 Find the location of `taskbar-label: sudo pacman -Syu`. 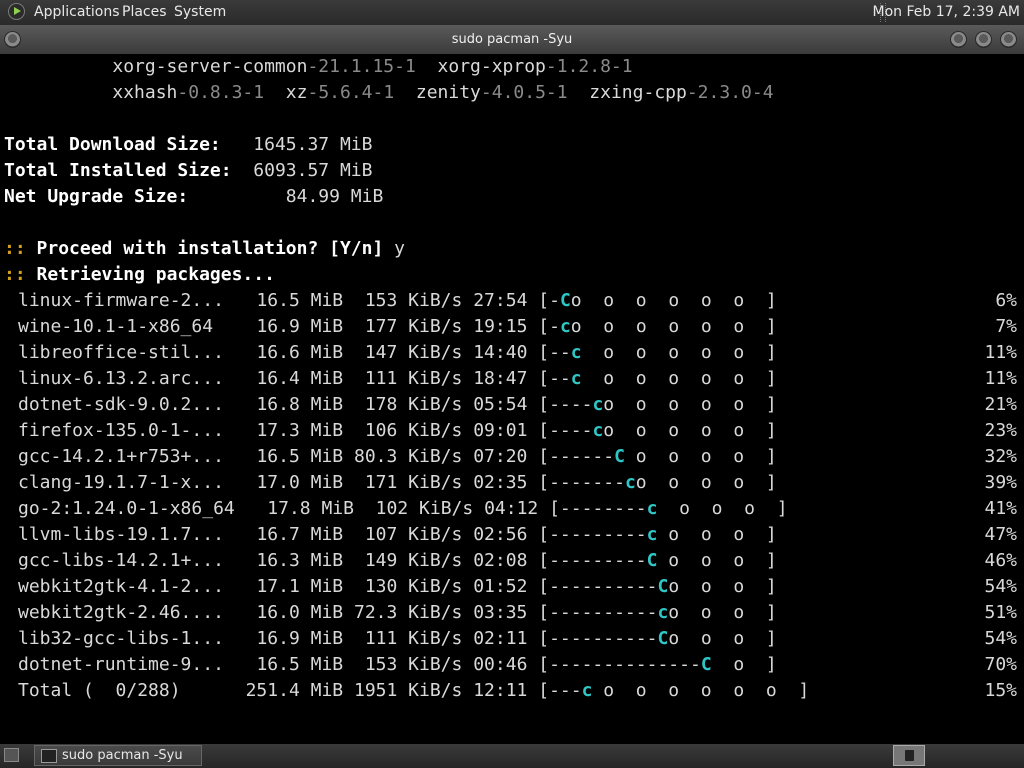

taskbar-label: sudo pacman -Syu is located at coordinates (122, 755).